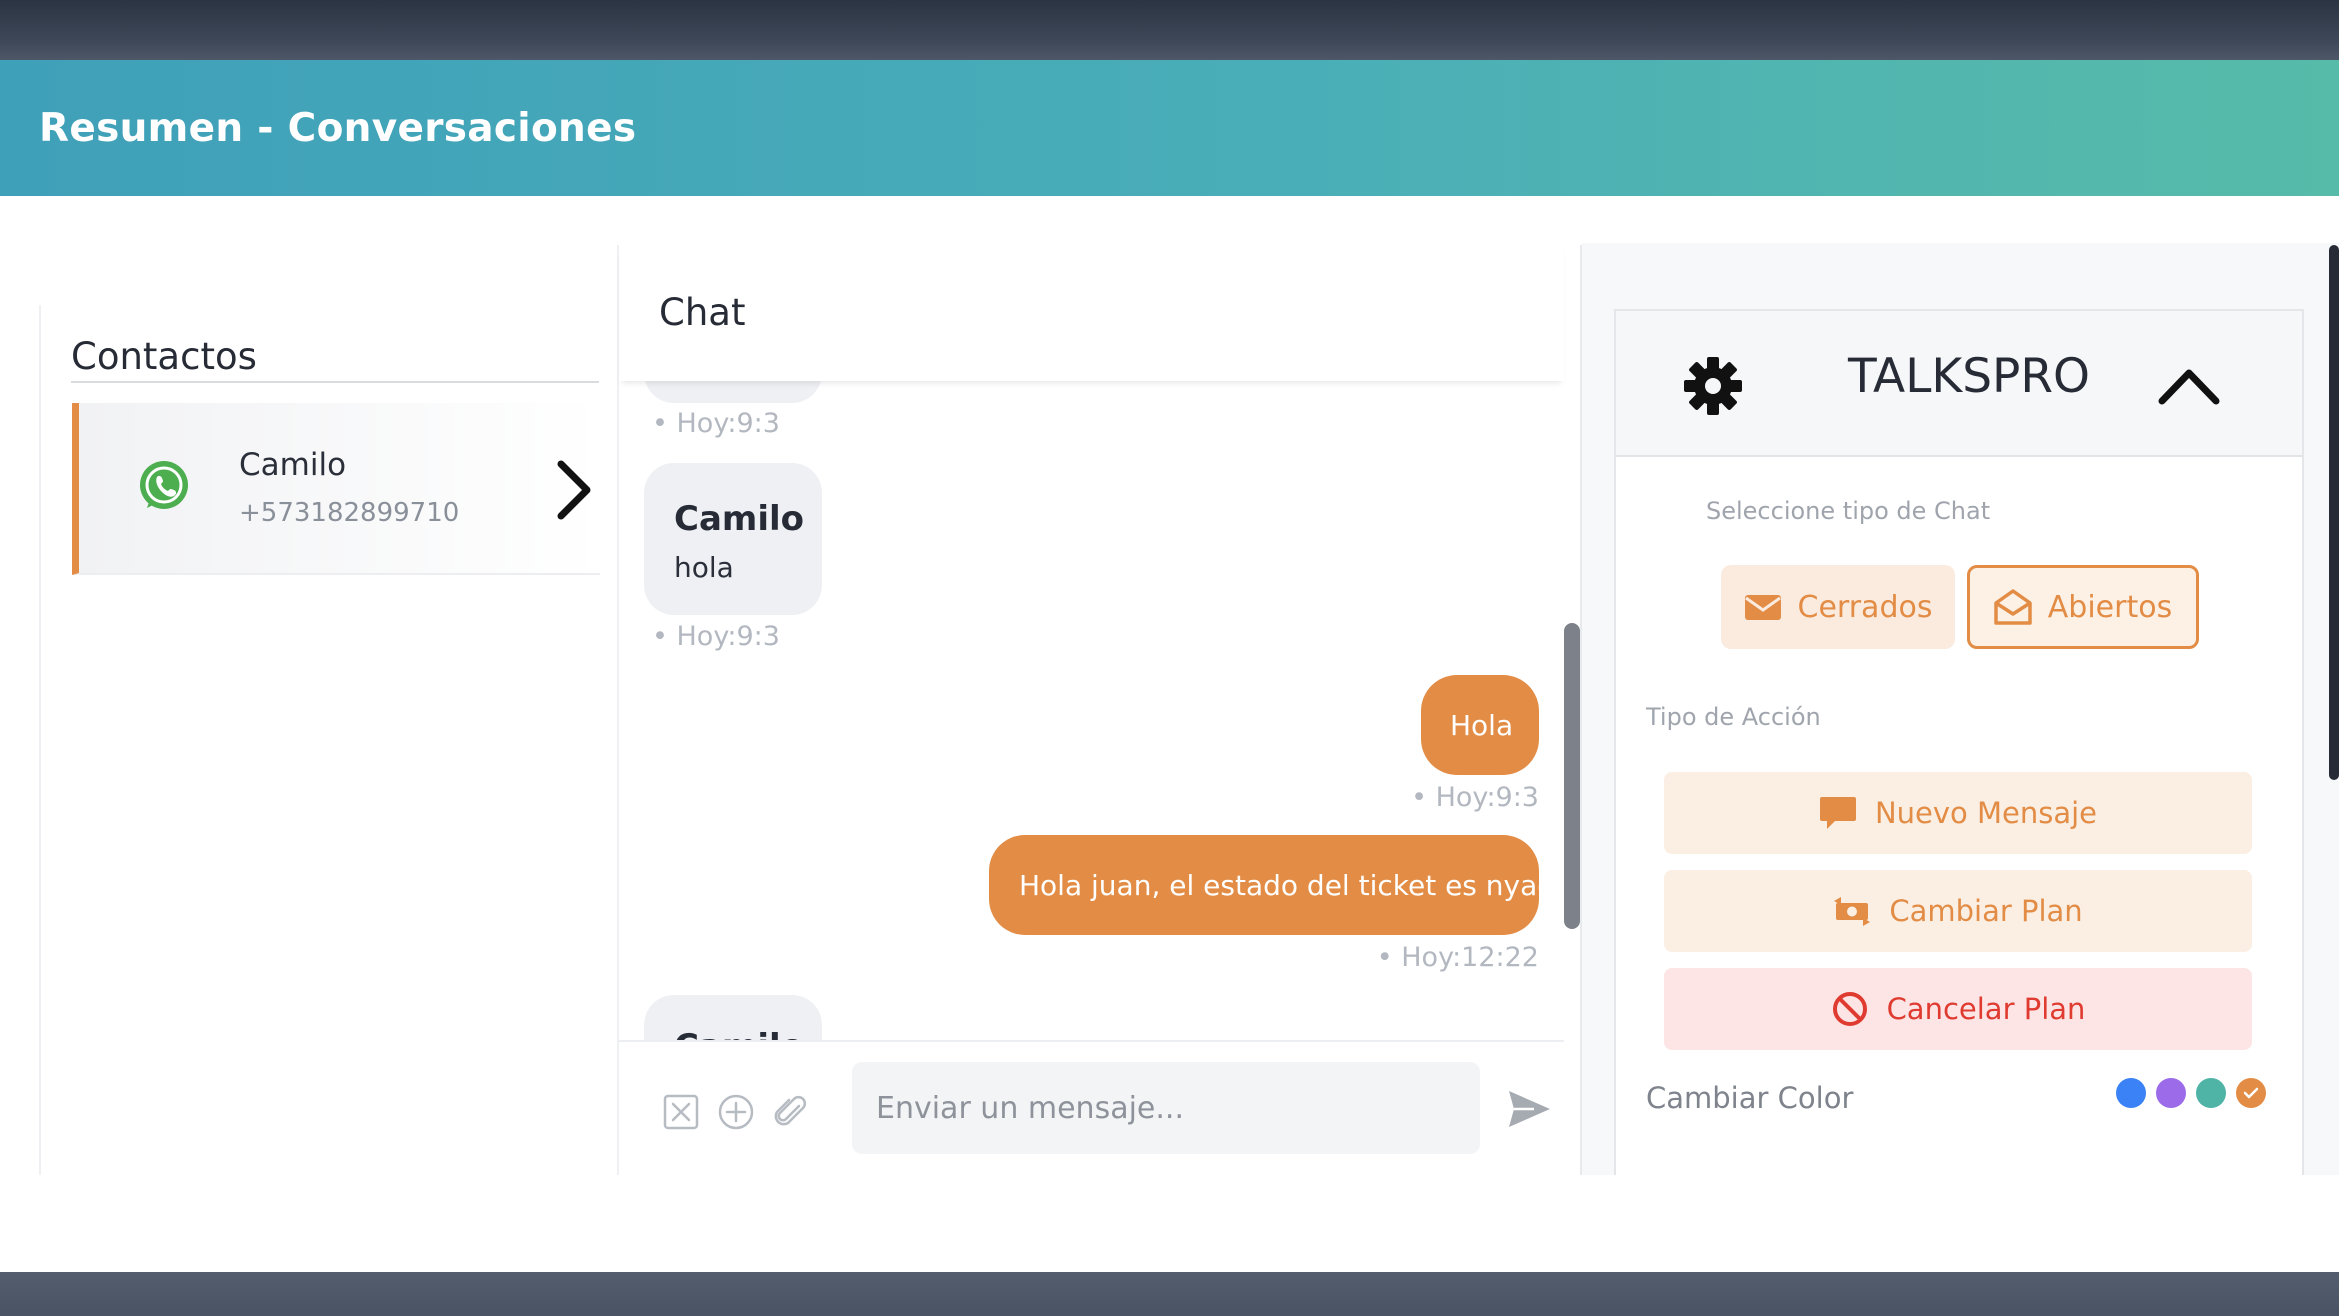 The height and width of the screenshot is (1316, 2339). What do you see at coordinates (1733, 717) in the screenshot?
I see `action-type-label: Tipo de Acción` at bounding box center [1733, 717].